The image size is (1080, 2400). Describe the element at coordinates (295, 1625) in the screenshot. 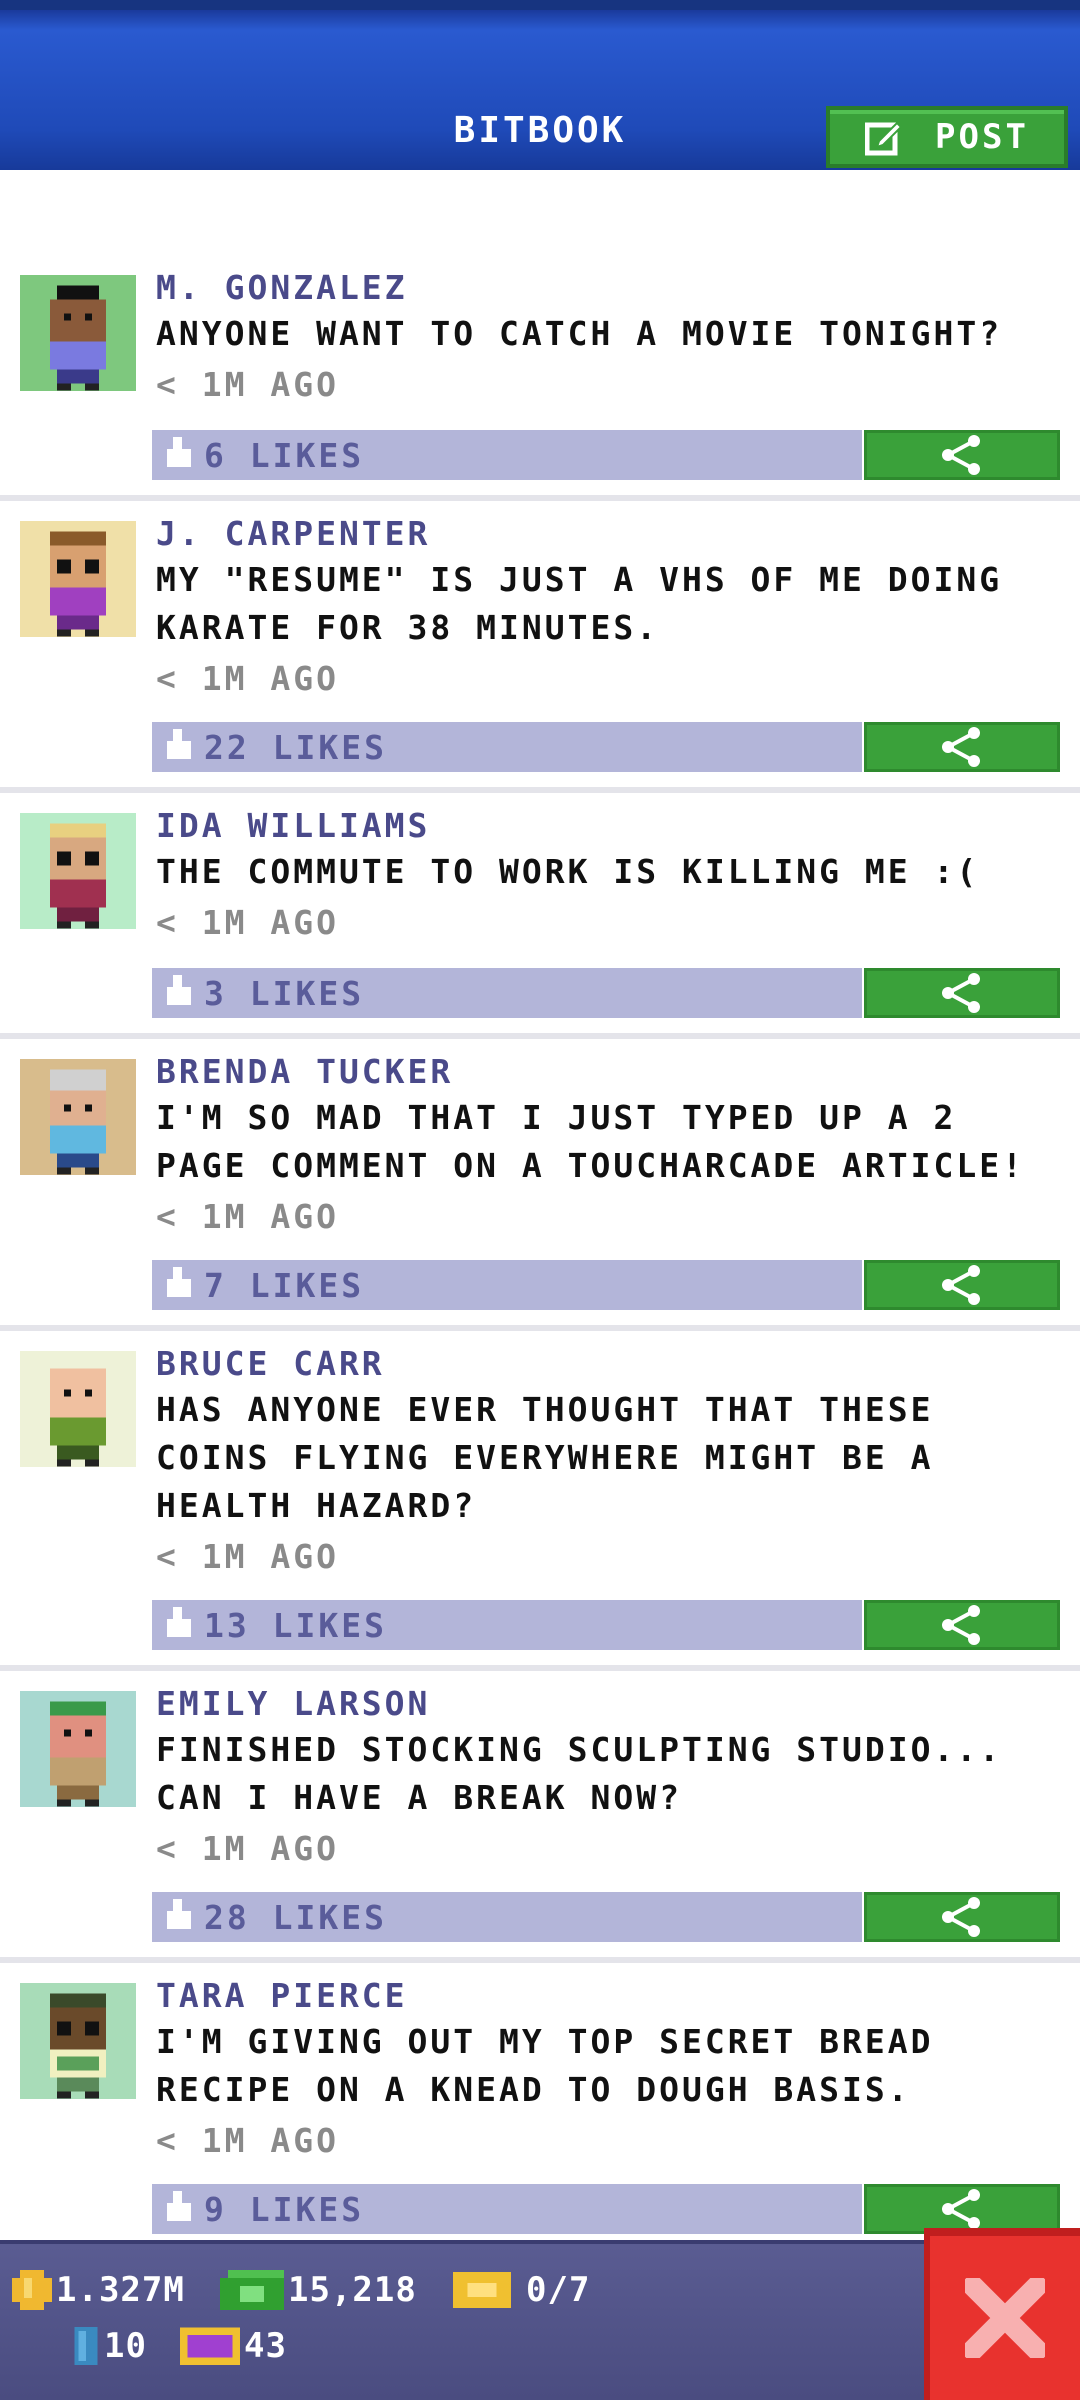

I see `like-count: 13 LIKES` at that location.